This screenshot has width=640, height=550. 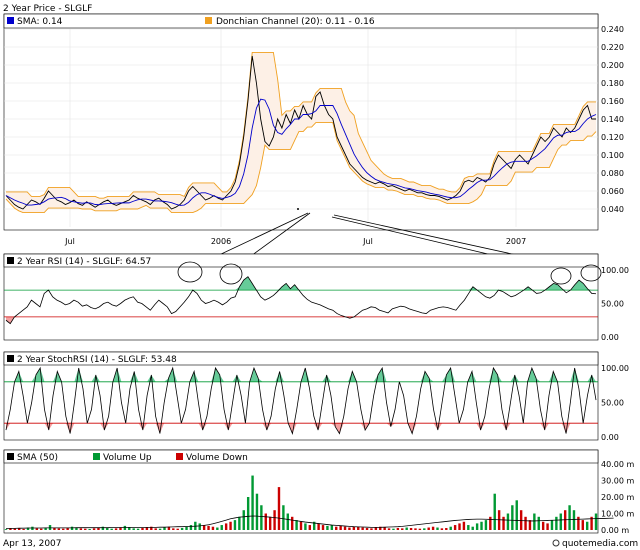 What do you see at coordinates (208, 20) in the screenshot?
I see `donchian-legend-swatch` at bounding box center [208, 20].